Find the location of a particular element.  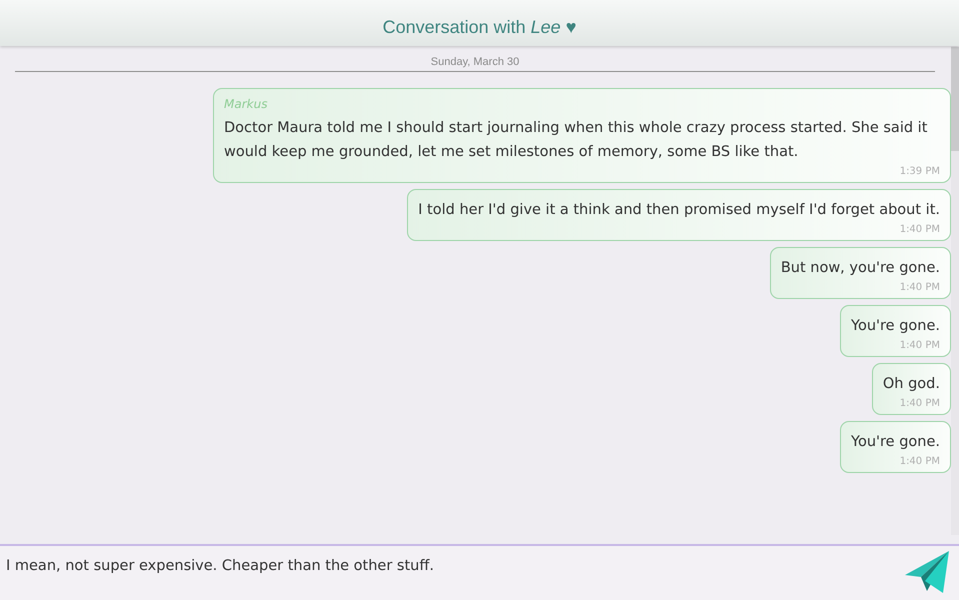

window-title: Conversation with Lee ♥ is located at coordinates (479, 27).